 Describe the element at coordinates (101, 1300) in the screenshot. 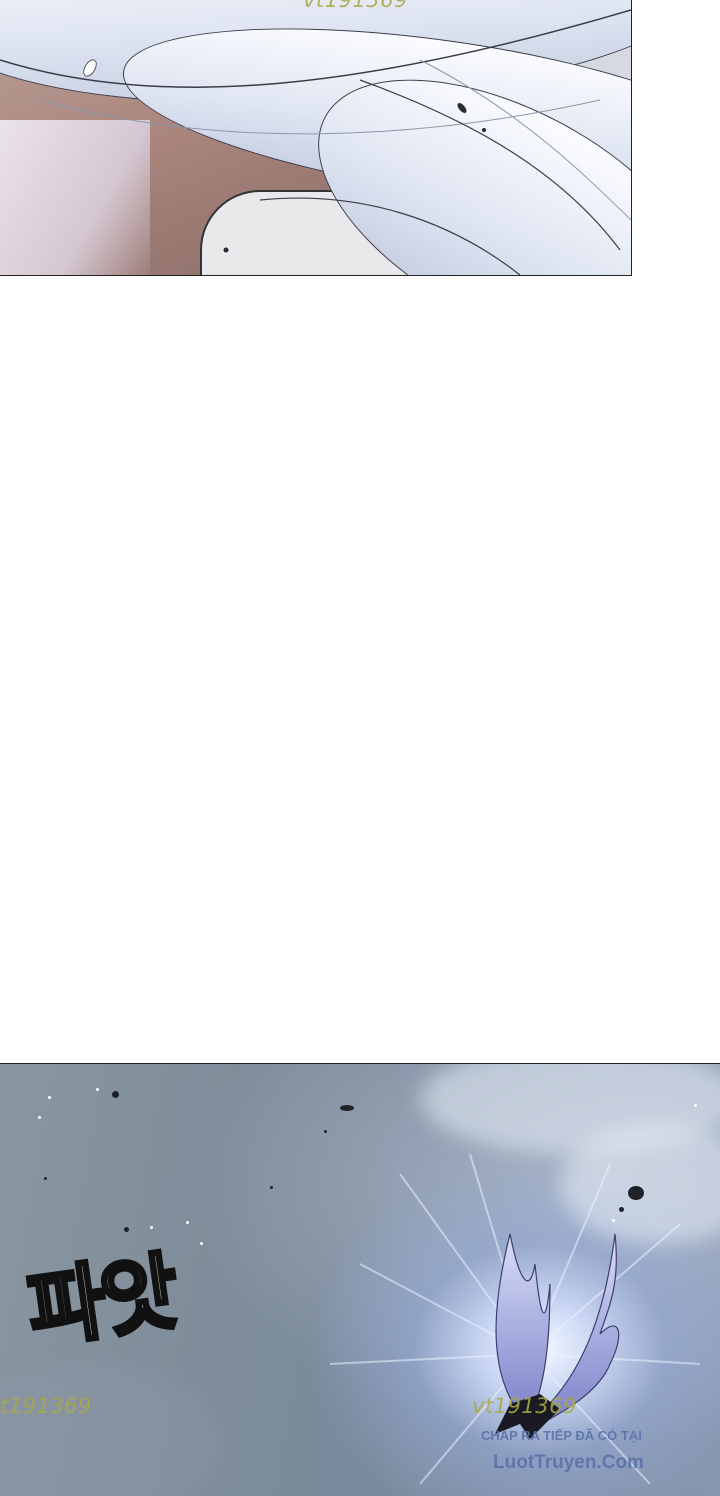

I see `sound-effect-text: 파앗` at that location.